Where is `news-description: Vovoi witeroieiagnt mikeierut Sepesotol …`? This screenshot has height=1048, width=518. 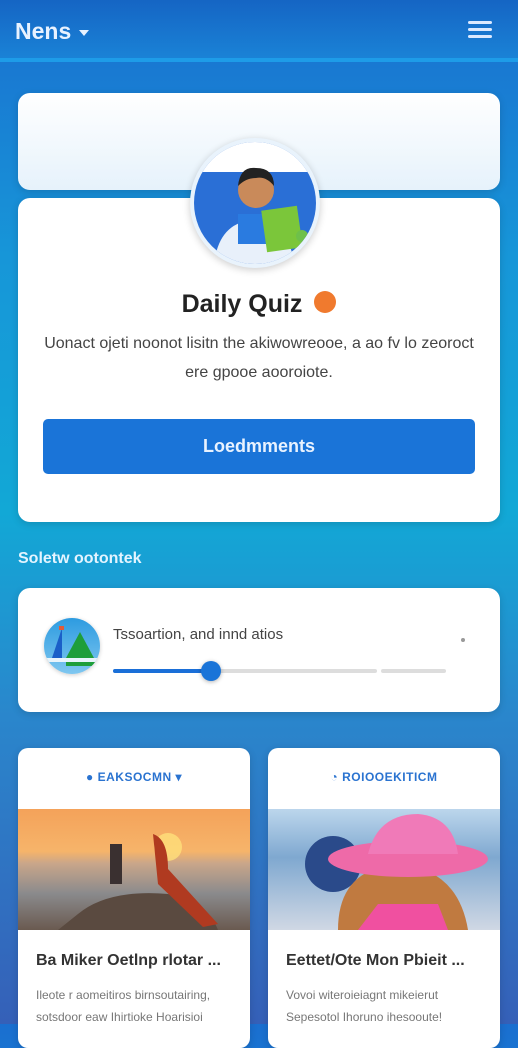 news-description: Vovoi witeroieiagnt mikeierut Sepesotol … is located at coordinates (364, 1006).